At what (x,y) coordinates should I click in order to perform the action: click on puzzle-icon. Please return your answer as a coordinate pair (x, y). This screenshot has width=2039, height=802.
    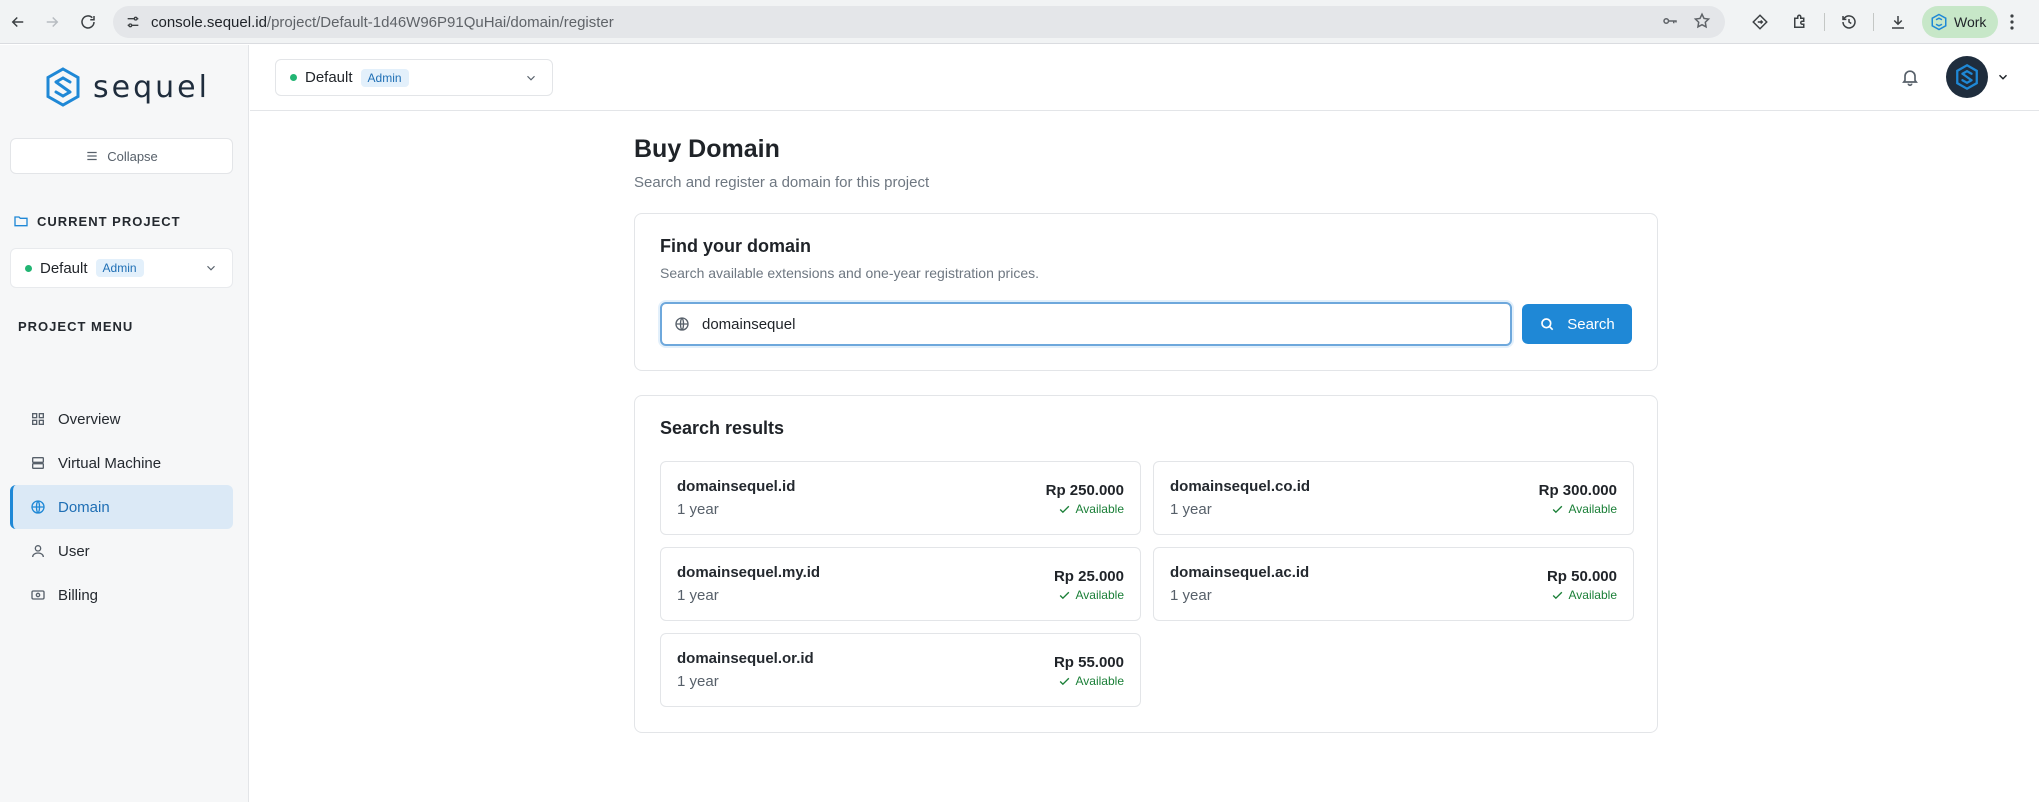
    Looking at the image, I should click on (1799, 21).